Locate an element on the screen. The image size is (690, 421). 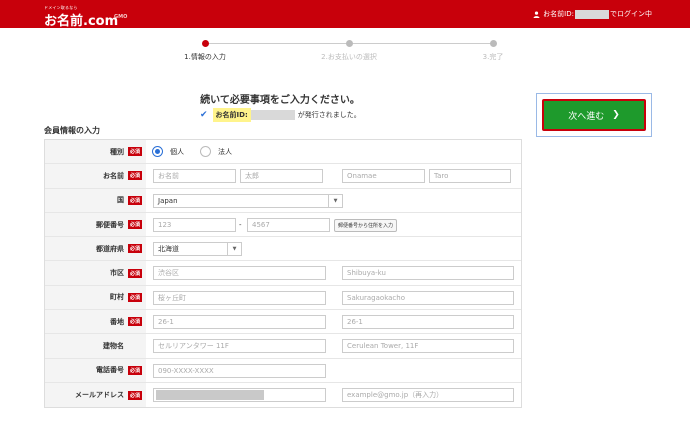
next-button: 次へ進む ❯ is located at coordinates (594, 115).